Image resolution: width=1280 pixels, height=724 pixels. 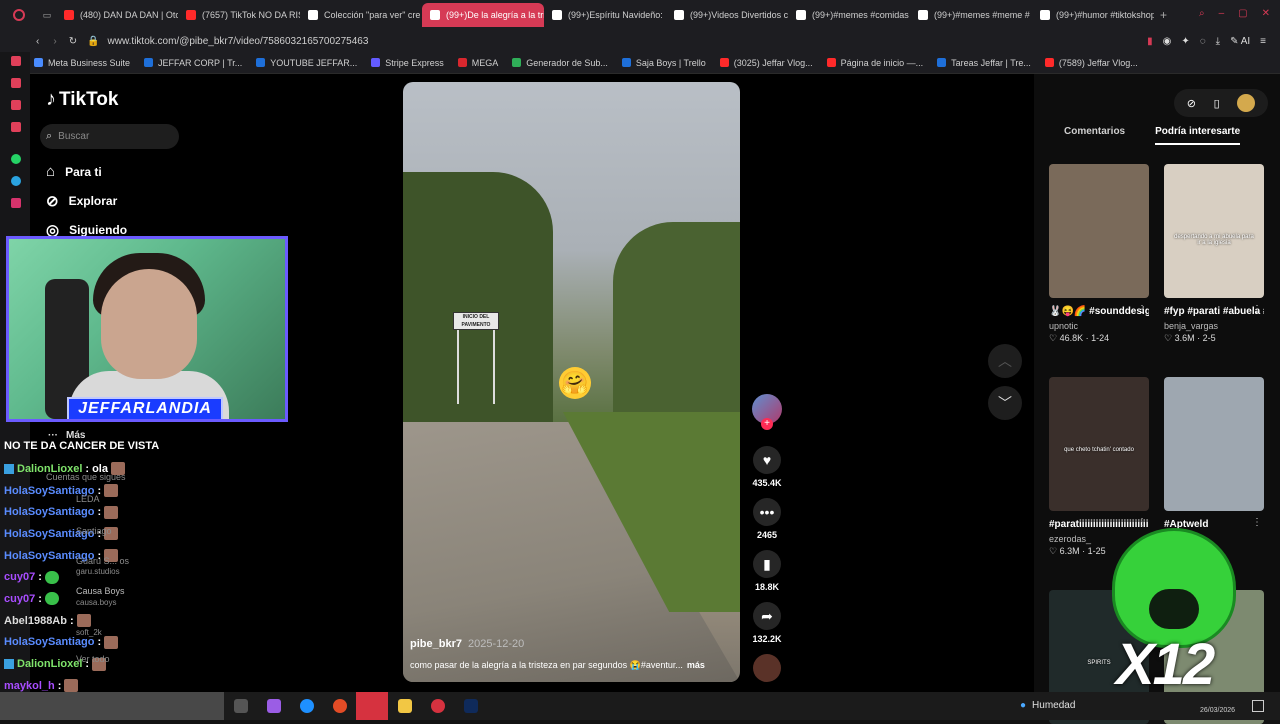 I want to click on browser-tab: (480) DAN DA DAN | Oto, so click(x=117, y=15).